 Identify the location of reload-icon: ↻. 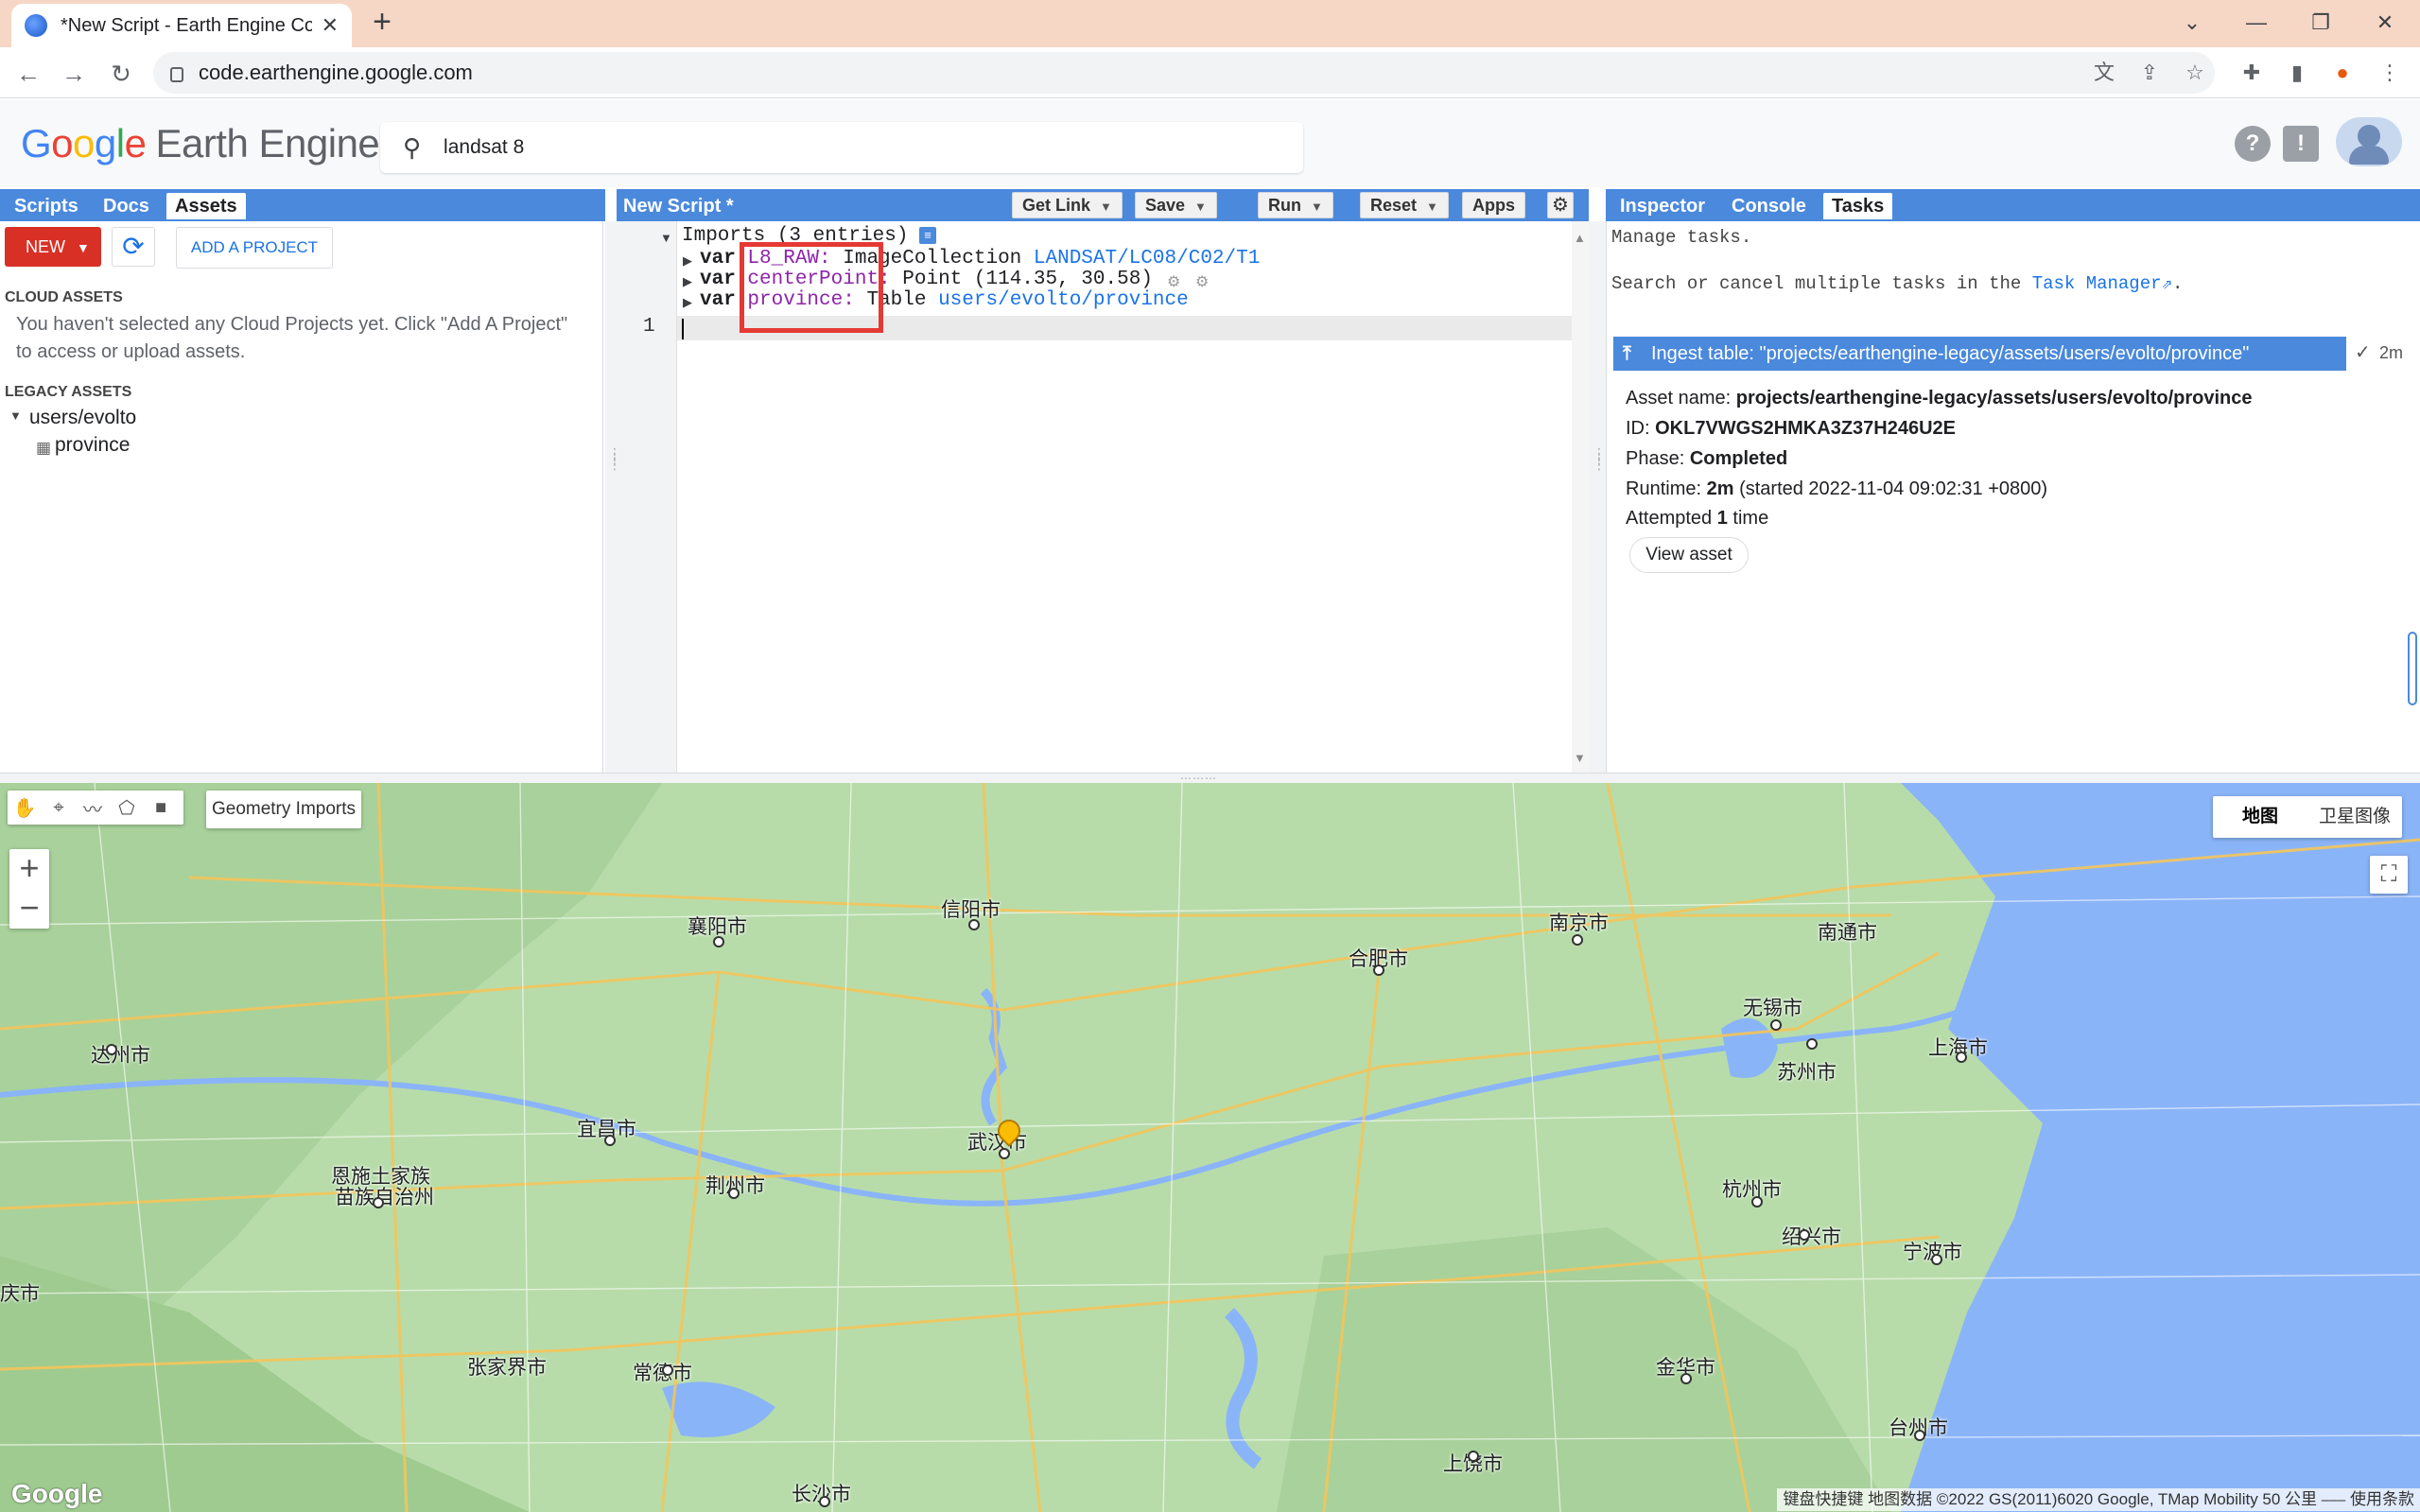
(121, 74).